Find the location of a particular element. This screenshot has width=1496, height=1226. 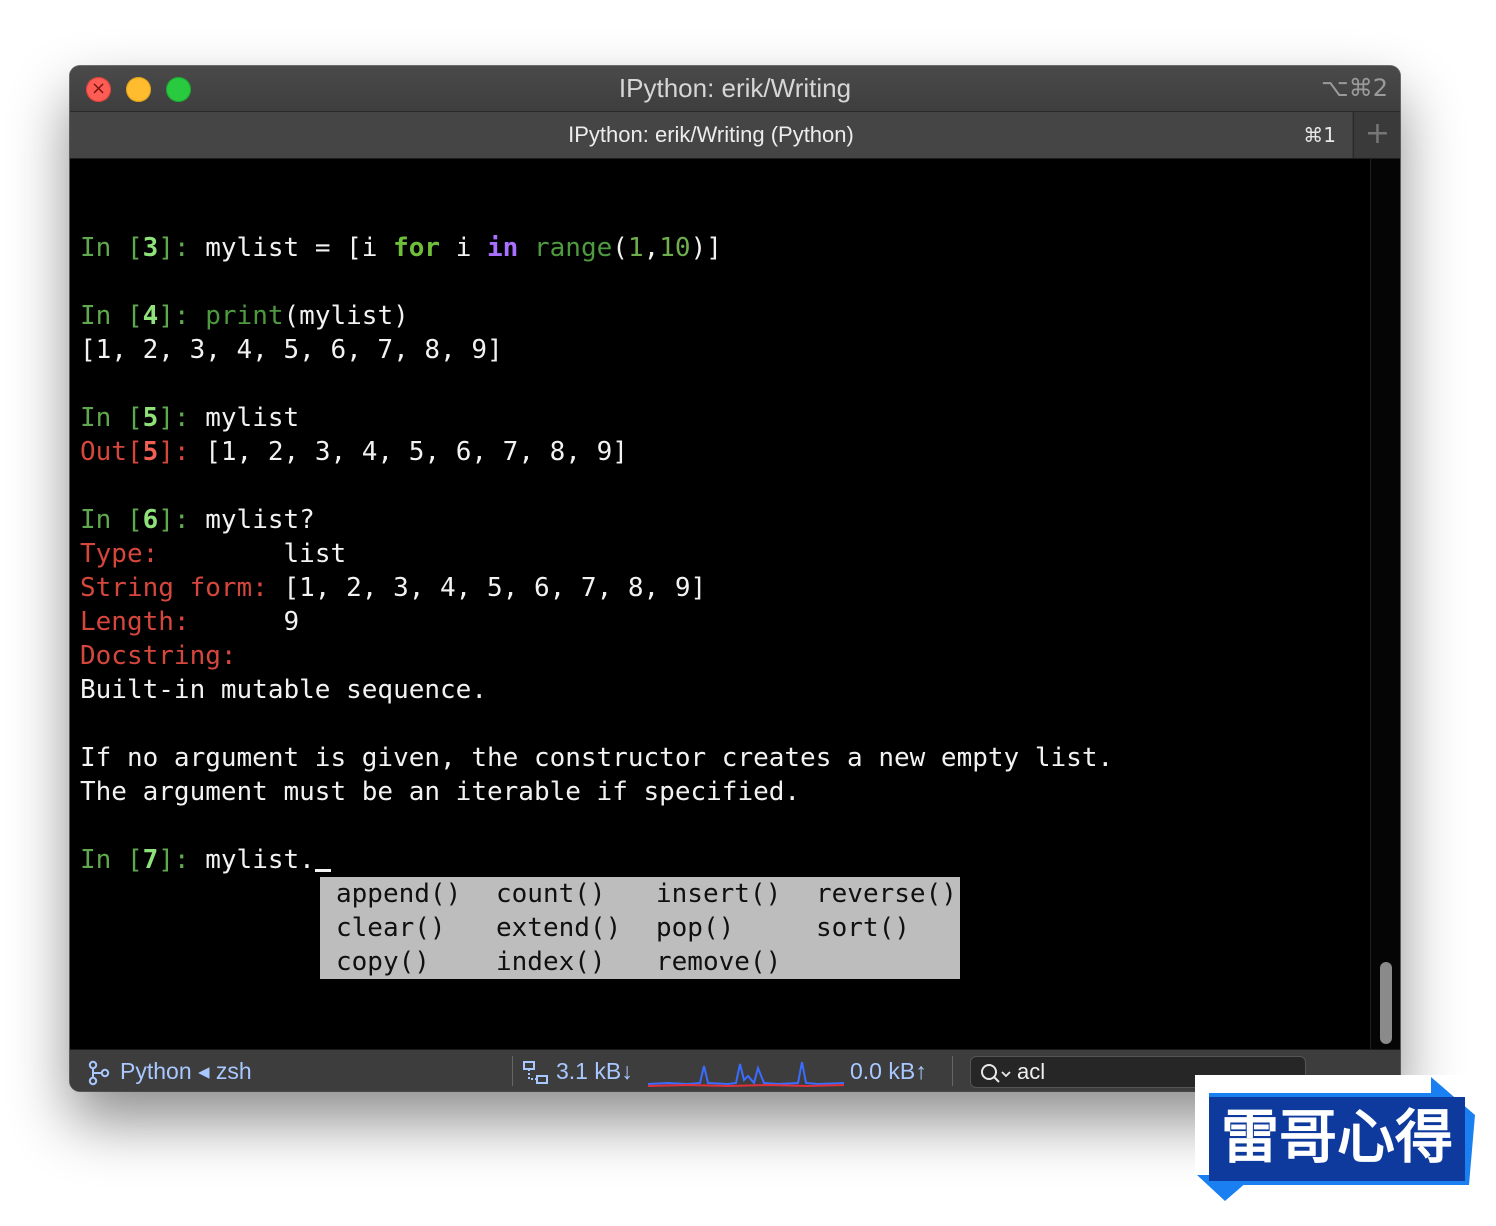

prompt-number: 3 is located at coordinates (150, 248).